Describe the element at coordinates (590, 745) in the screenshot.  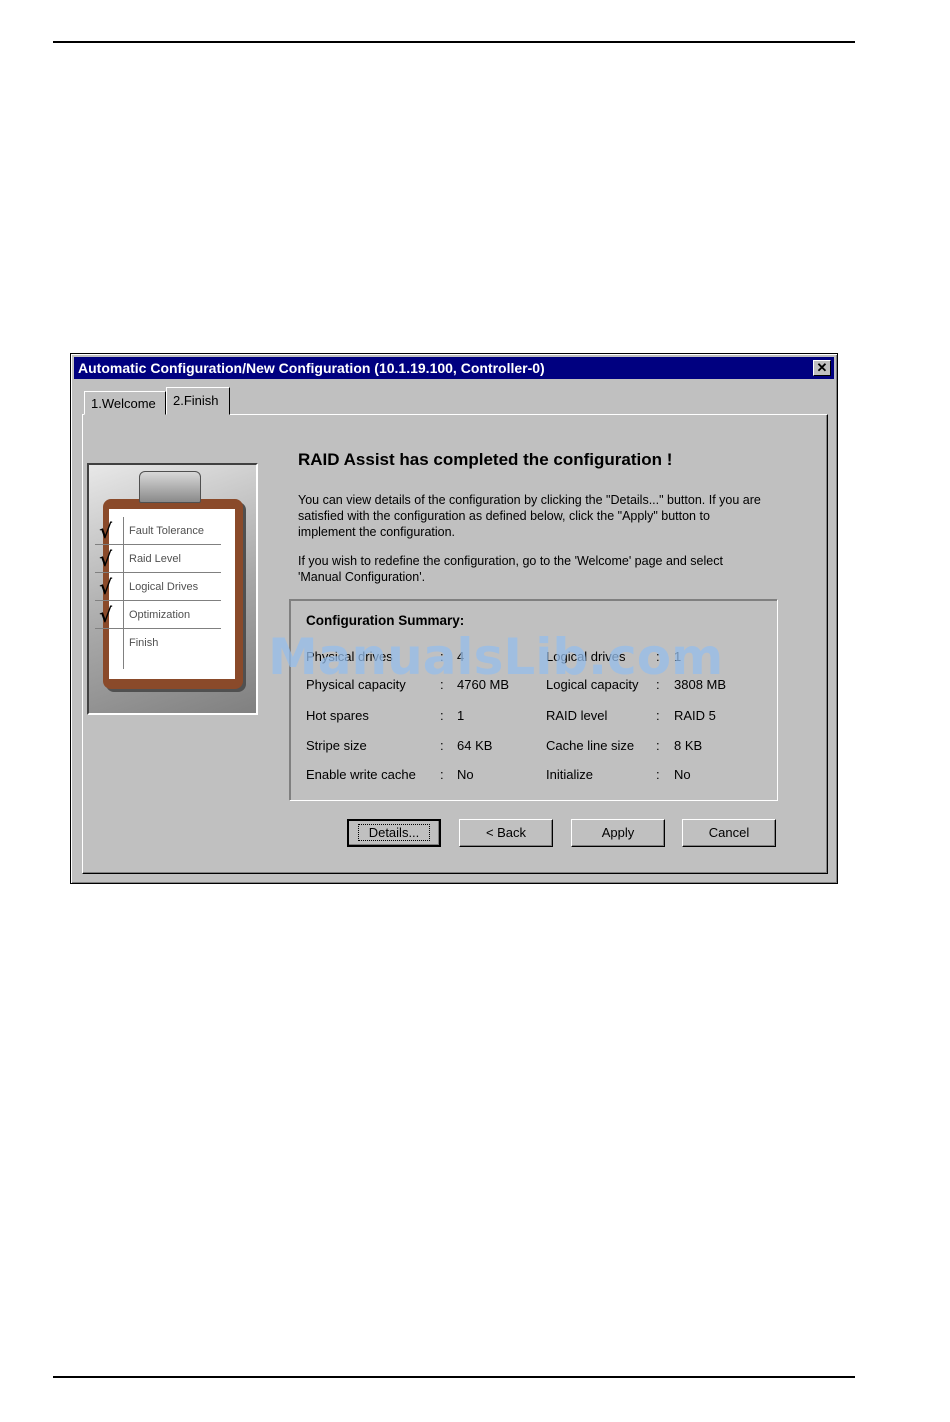
I see `summary-label: Cache line size` at that location.